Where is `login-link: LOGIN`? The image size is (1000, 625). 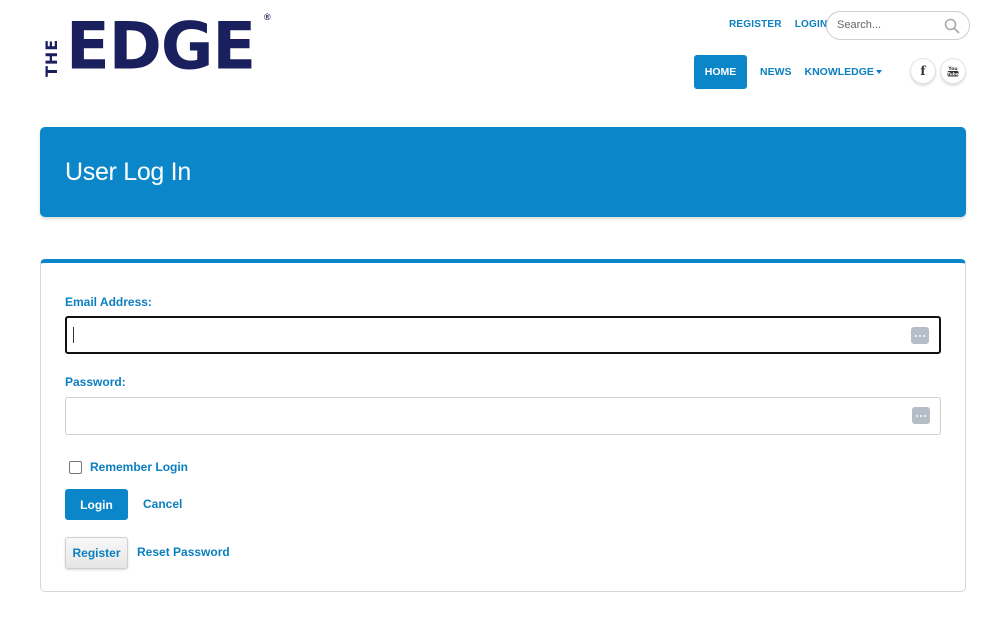
login-link: LOGIN is located at coordinates (811, 24).